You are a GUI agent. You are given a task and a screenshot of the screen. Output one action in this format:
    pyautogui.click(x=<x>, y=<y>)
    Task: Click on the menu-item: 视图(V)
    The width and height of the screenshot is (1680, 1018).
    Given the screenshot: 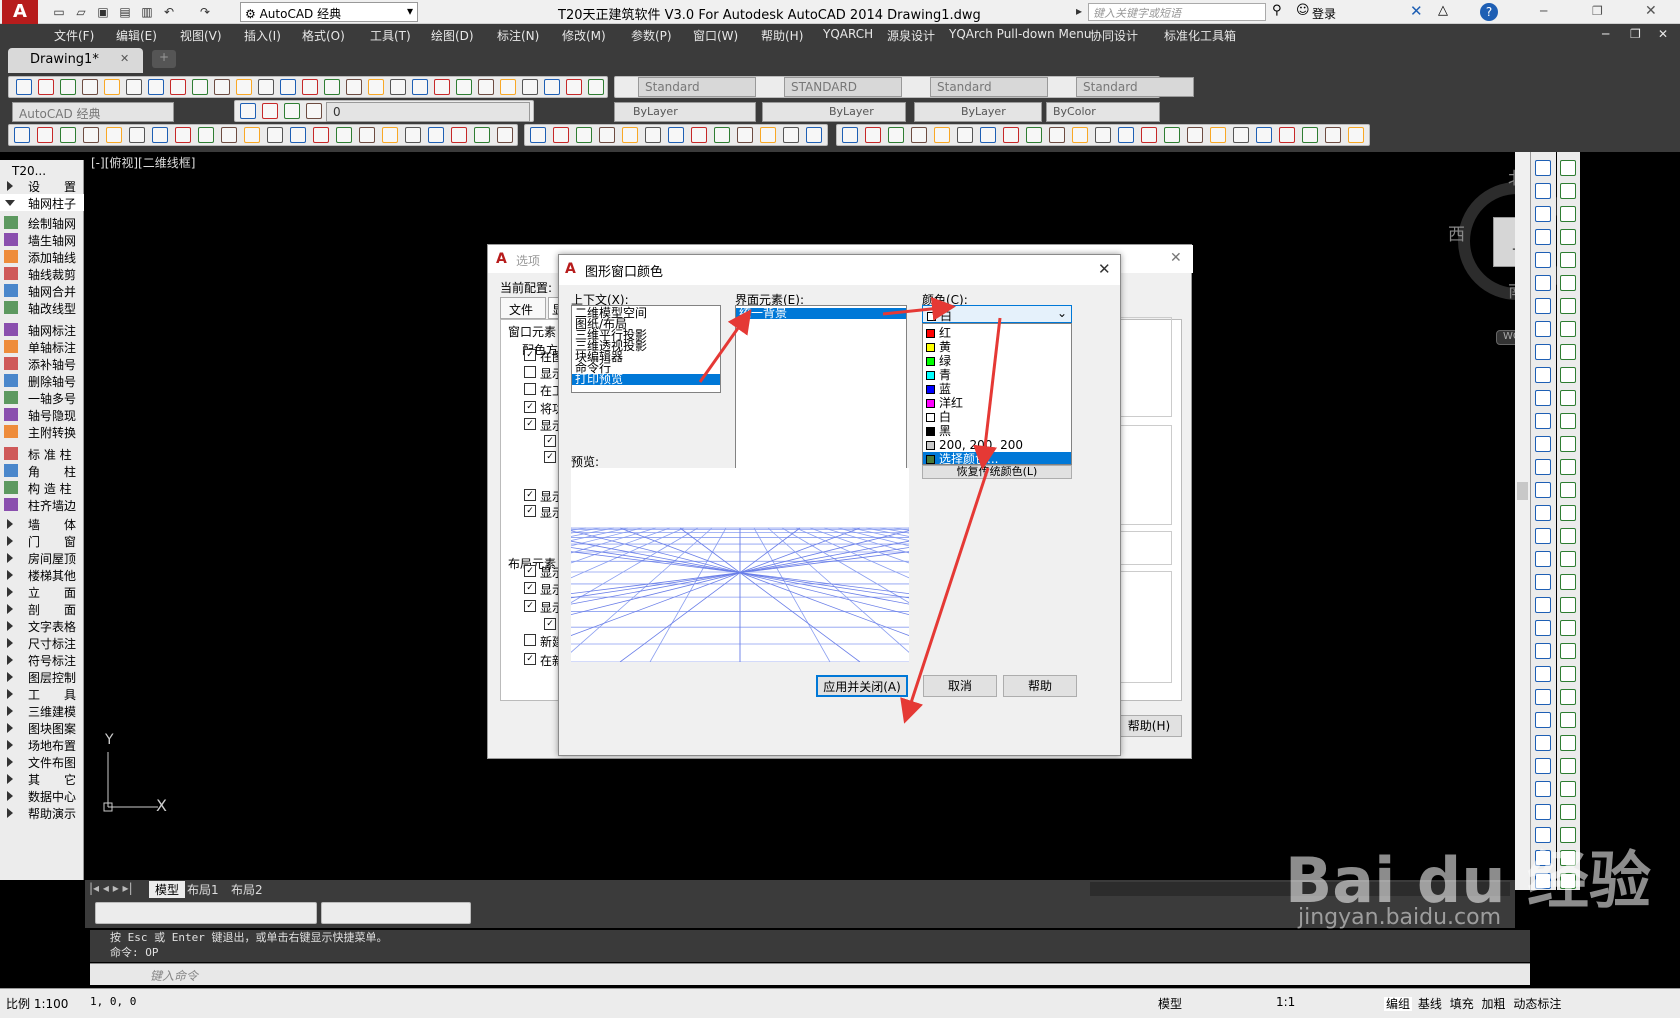 What is the action you would take?
    pyautogui.click(x=201, y=35)
    